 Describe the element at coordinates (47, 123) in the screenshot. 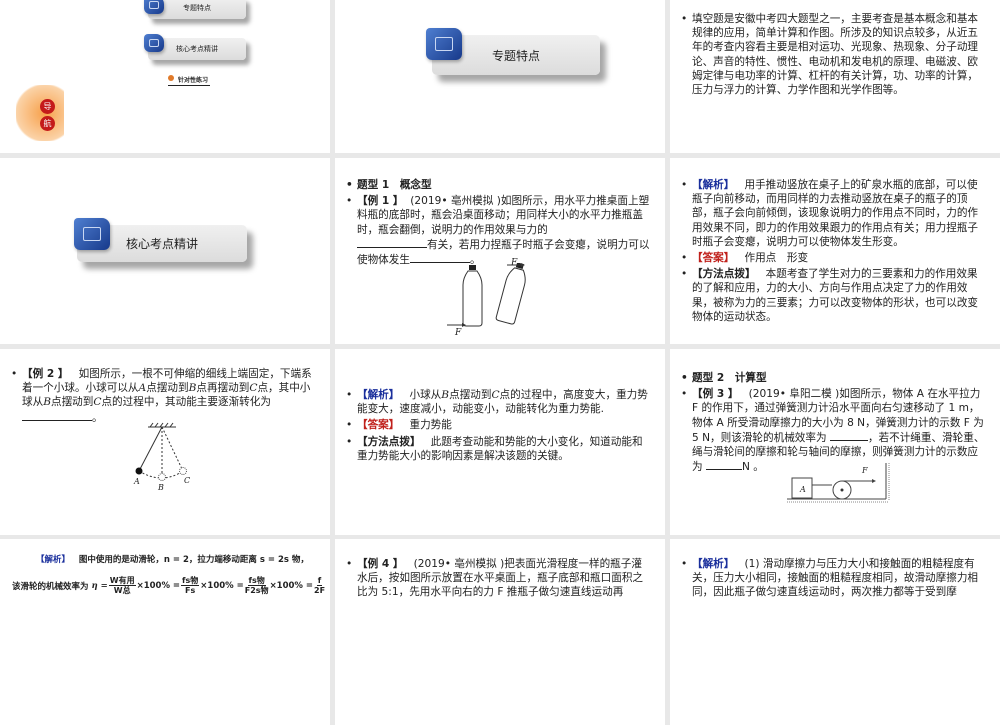

I see `badge-char-2: 航` at that location.